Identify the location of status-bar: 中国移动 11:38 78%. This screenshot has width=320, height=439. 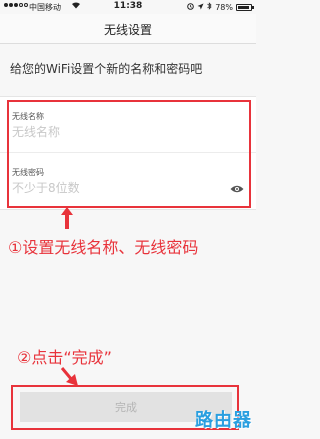
(128, 7).